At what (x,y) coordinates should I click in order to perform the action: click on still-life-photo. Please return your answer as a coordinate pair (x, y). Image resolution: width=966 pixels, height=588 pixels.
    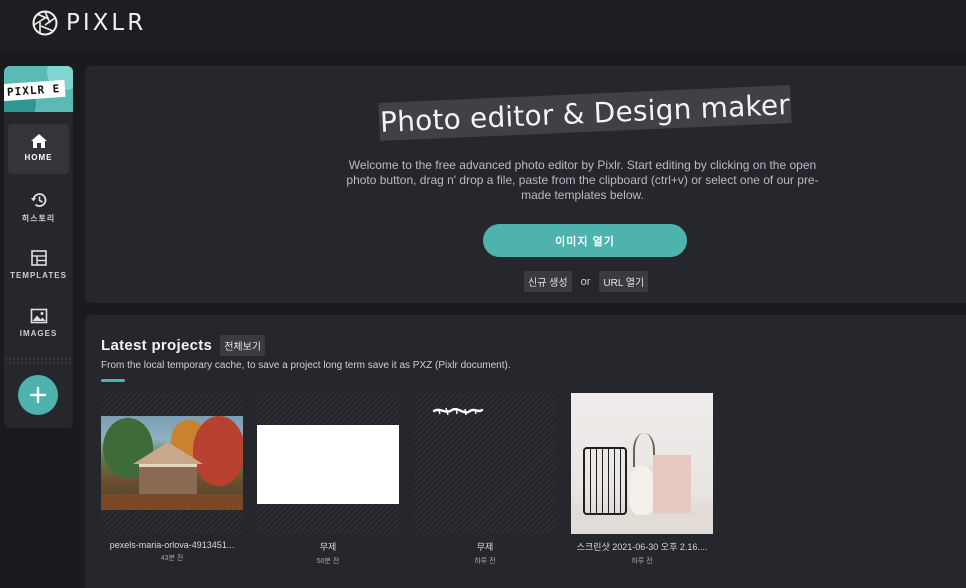
    Looking at the image, I should click on (642, 463).